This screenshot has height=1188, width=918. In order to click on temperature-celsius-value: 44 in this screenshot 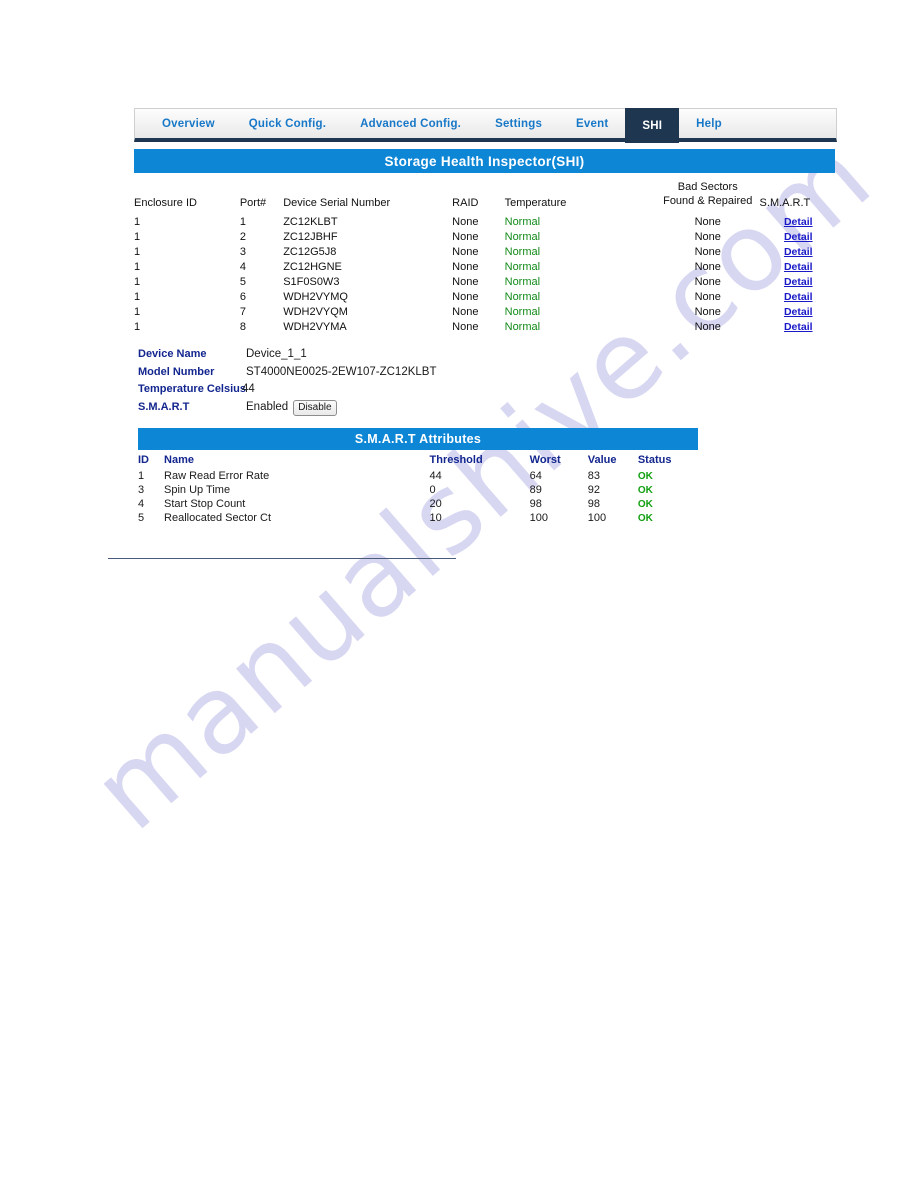, I will do `click(248, 389)`.